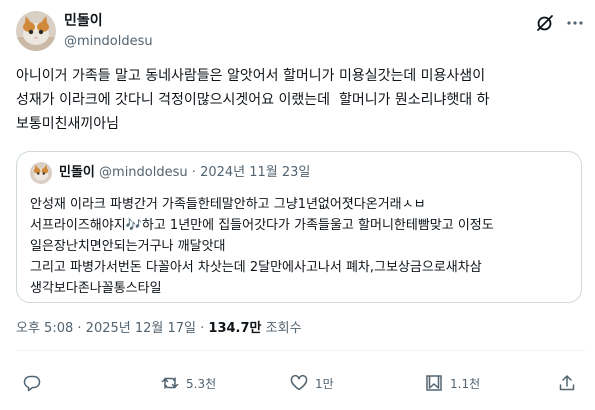 Image resolution: width=595 pixels, height=410 pixels. I want to click on quote-avatar, so click(41, 173).